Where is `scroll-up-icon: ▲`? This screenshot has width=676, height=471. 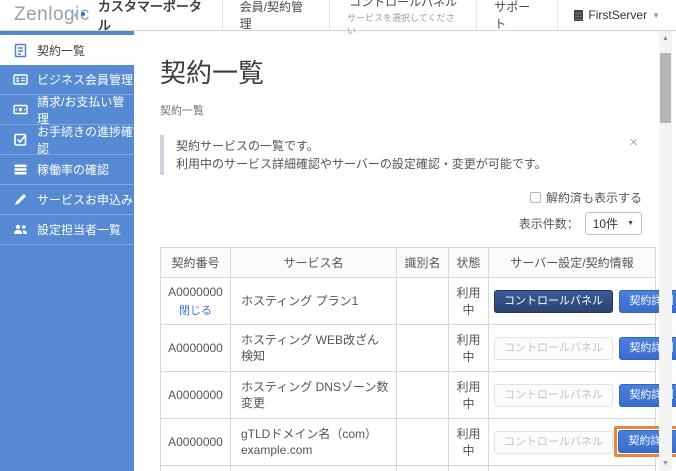
scroll-up-icon: ▲ is located at coordinates (665, 38).